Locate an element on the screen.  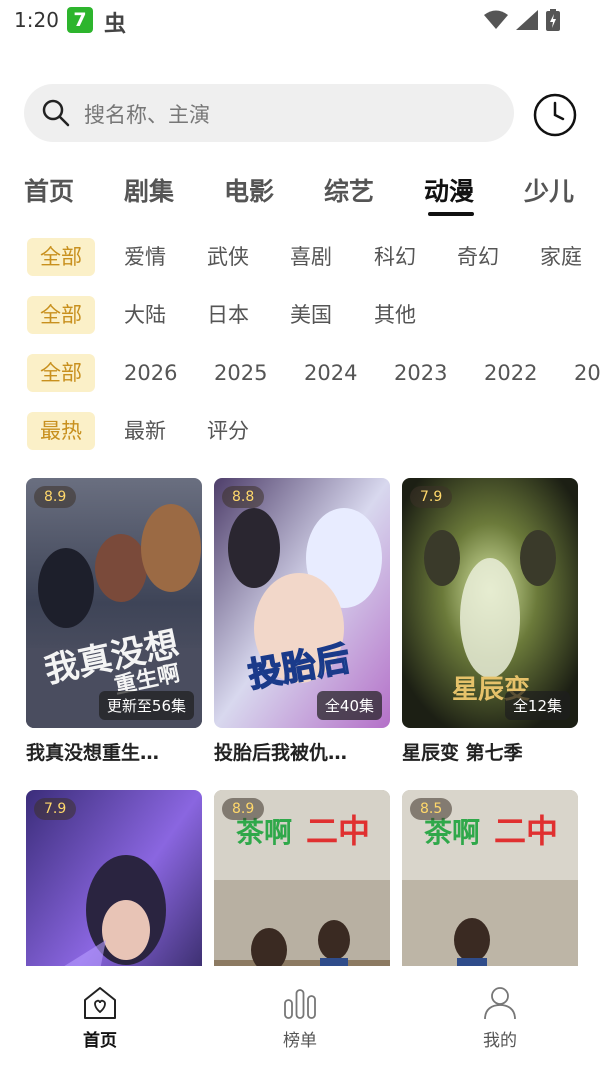
bug-notification-icon: 虫 is located at coordinates (115, 24).